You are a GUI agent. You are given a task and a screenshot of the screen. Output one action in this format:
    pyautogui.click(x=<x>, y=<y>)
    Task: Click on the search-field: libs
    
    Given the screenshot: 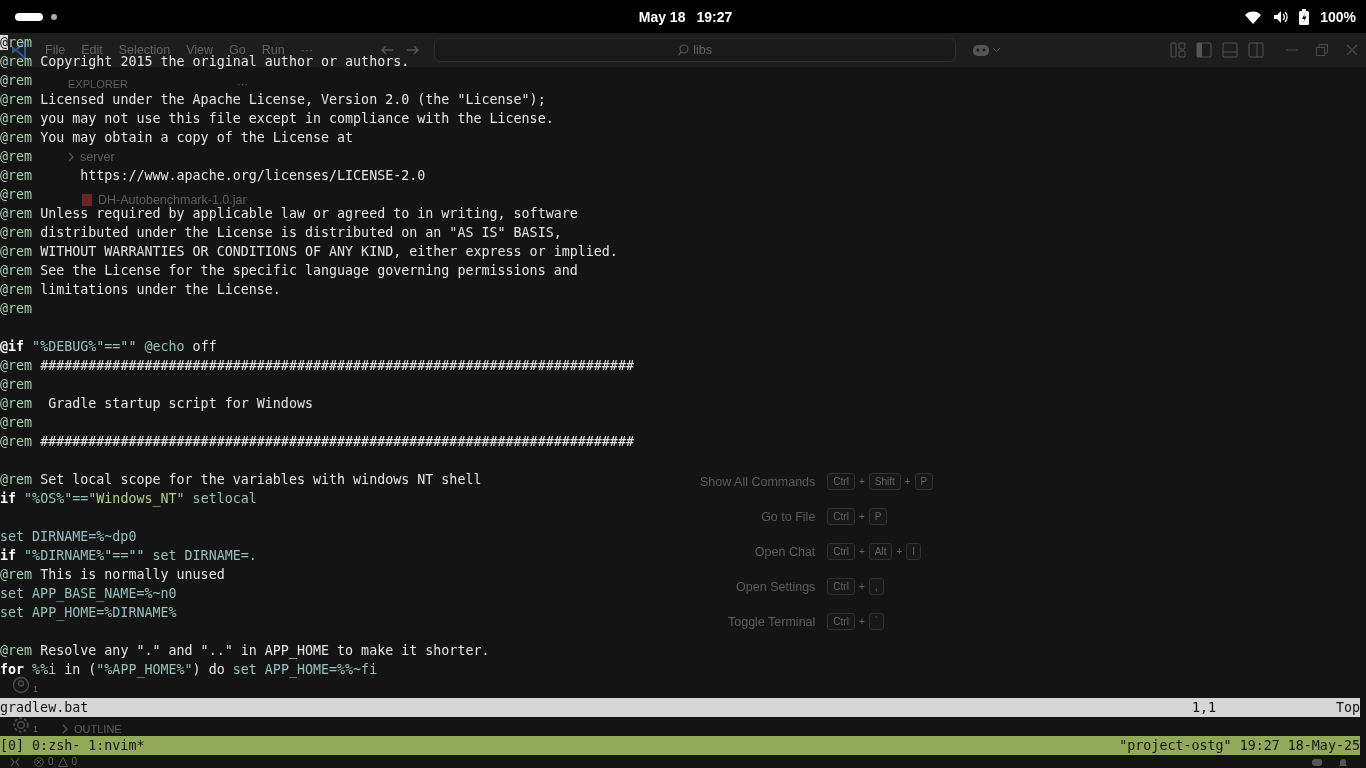 What is the action you would take?
    pyautogui.click(x=695, y=50)
    